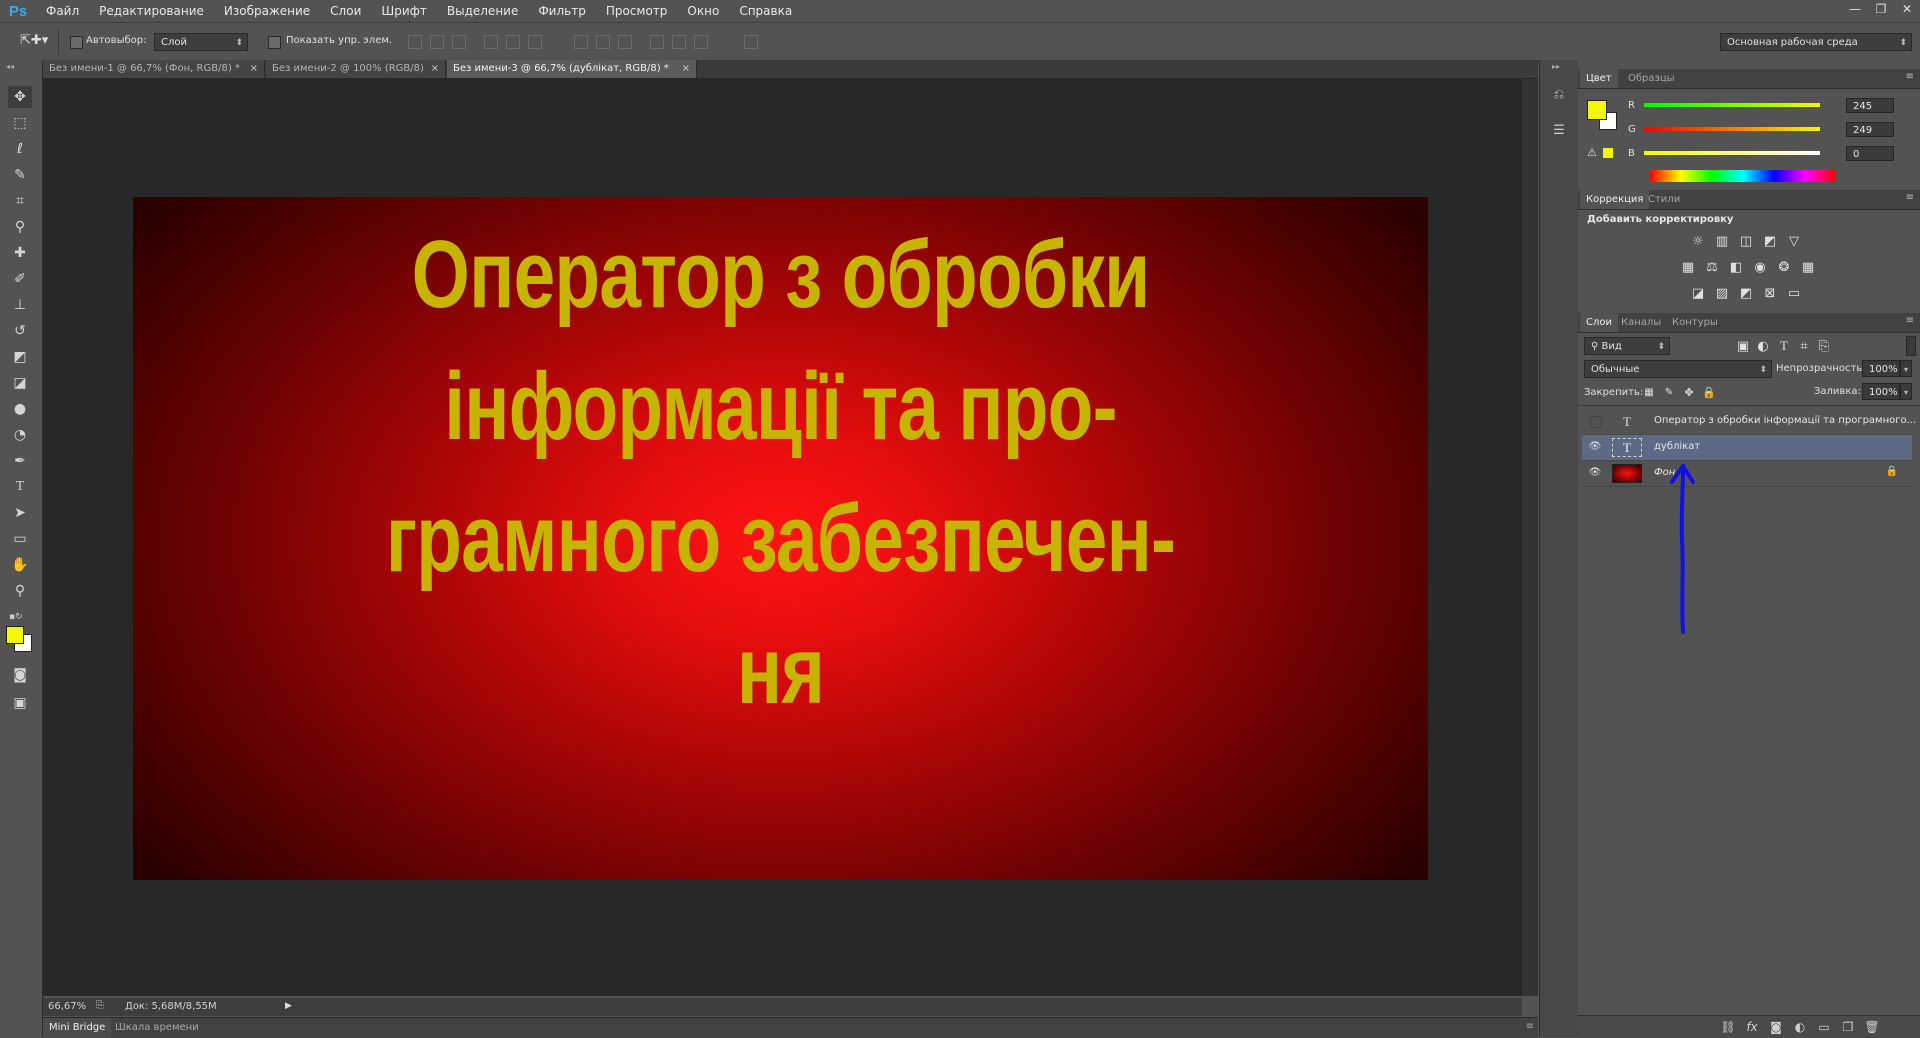 The width and height of the screenshot is (1920, 1038). Describe the element at coordinates (415, 42) in the screenshot. I see `align-top-icon` at that location.